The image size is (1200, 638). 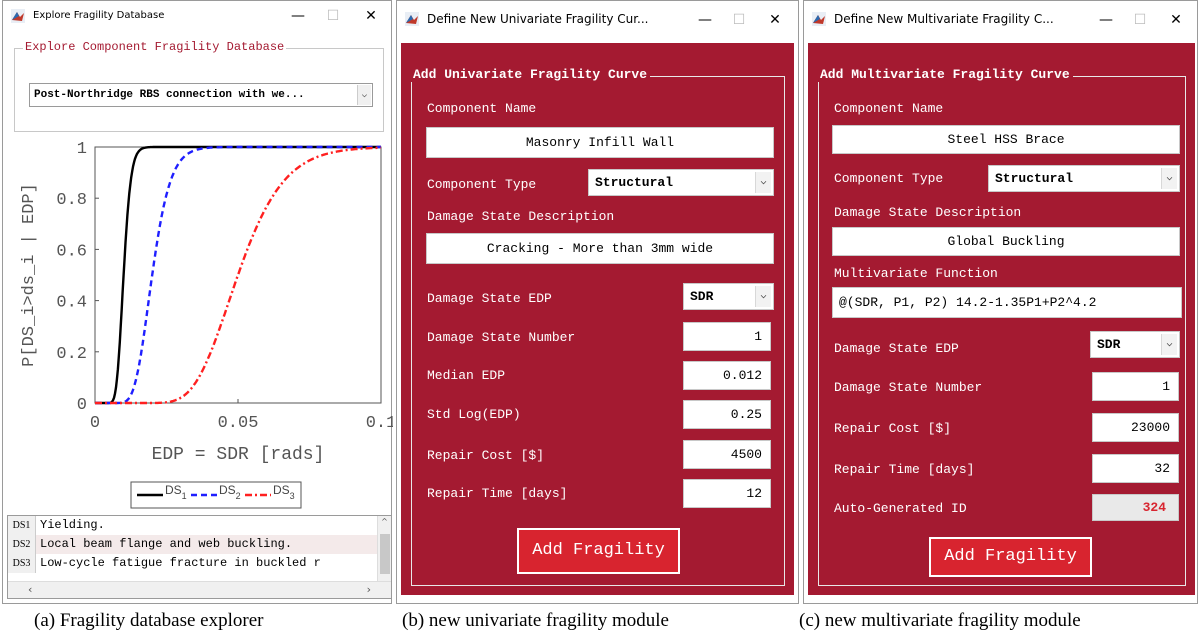 What do you see at coordinates (600, 248) in the screenshot?
I see `ds-description-field: Cracking - More than 3mm wide` at bounding box center [600, 248].